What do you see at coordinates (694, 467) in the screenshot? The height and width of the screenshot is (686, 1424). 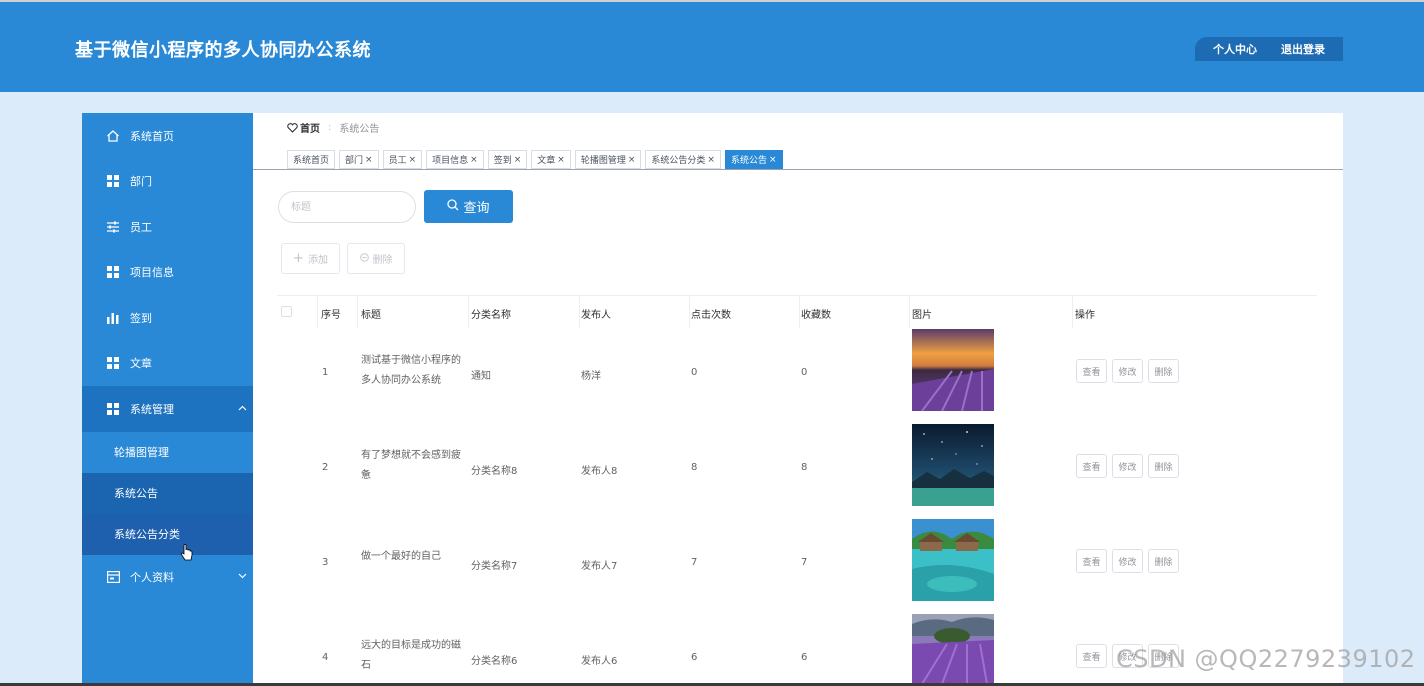 I see `cell-clicks: 8` at bounding box center [694, 467].